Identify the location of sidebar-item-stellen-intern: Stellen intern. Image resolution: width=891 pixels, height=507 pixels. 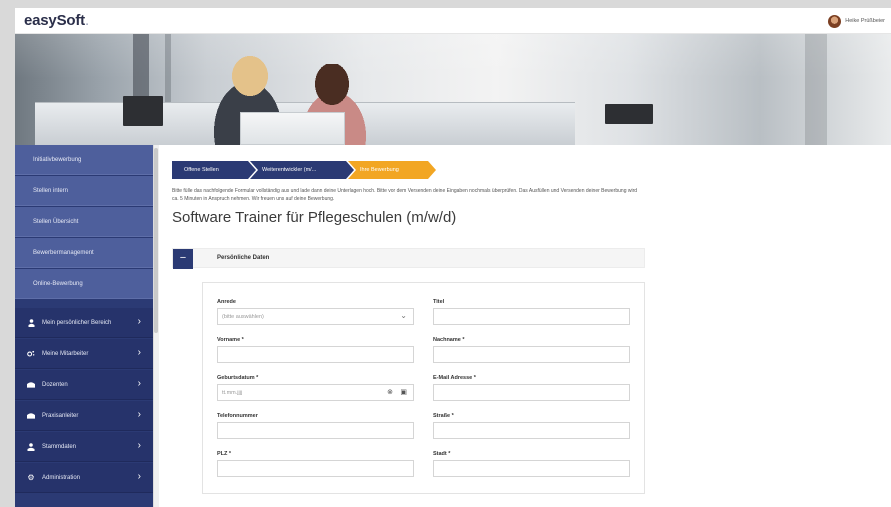
(84, 191).